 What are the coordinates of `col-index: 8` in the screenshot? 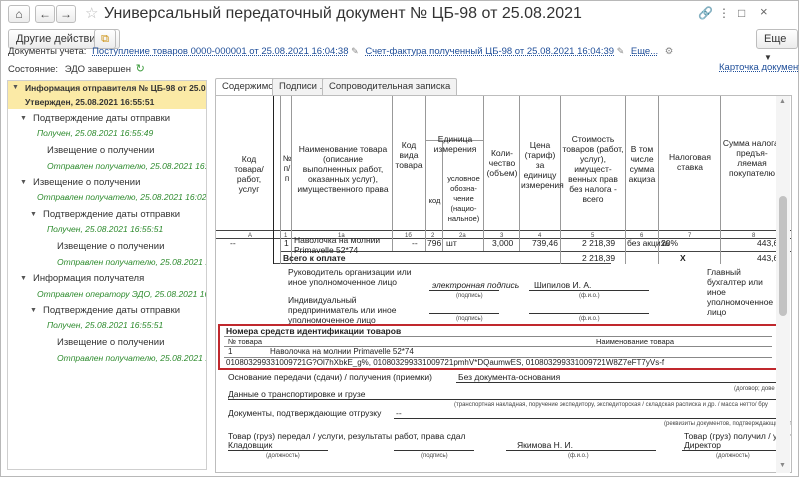 It's located at (754, 236).